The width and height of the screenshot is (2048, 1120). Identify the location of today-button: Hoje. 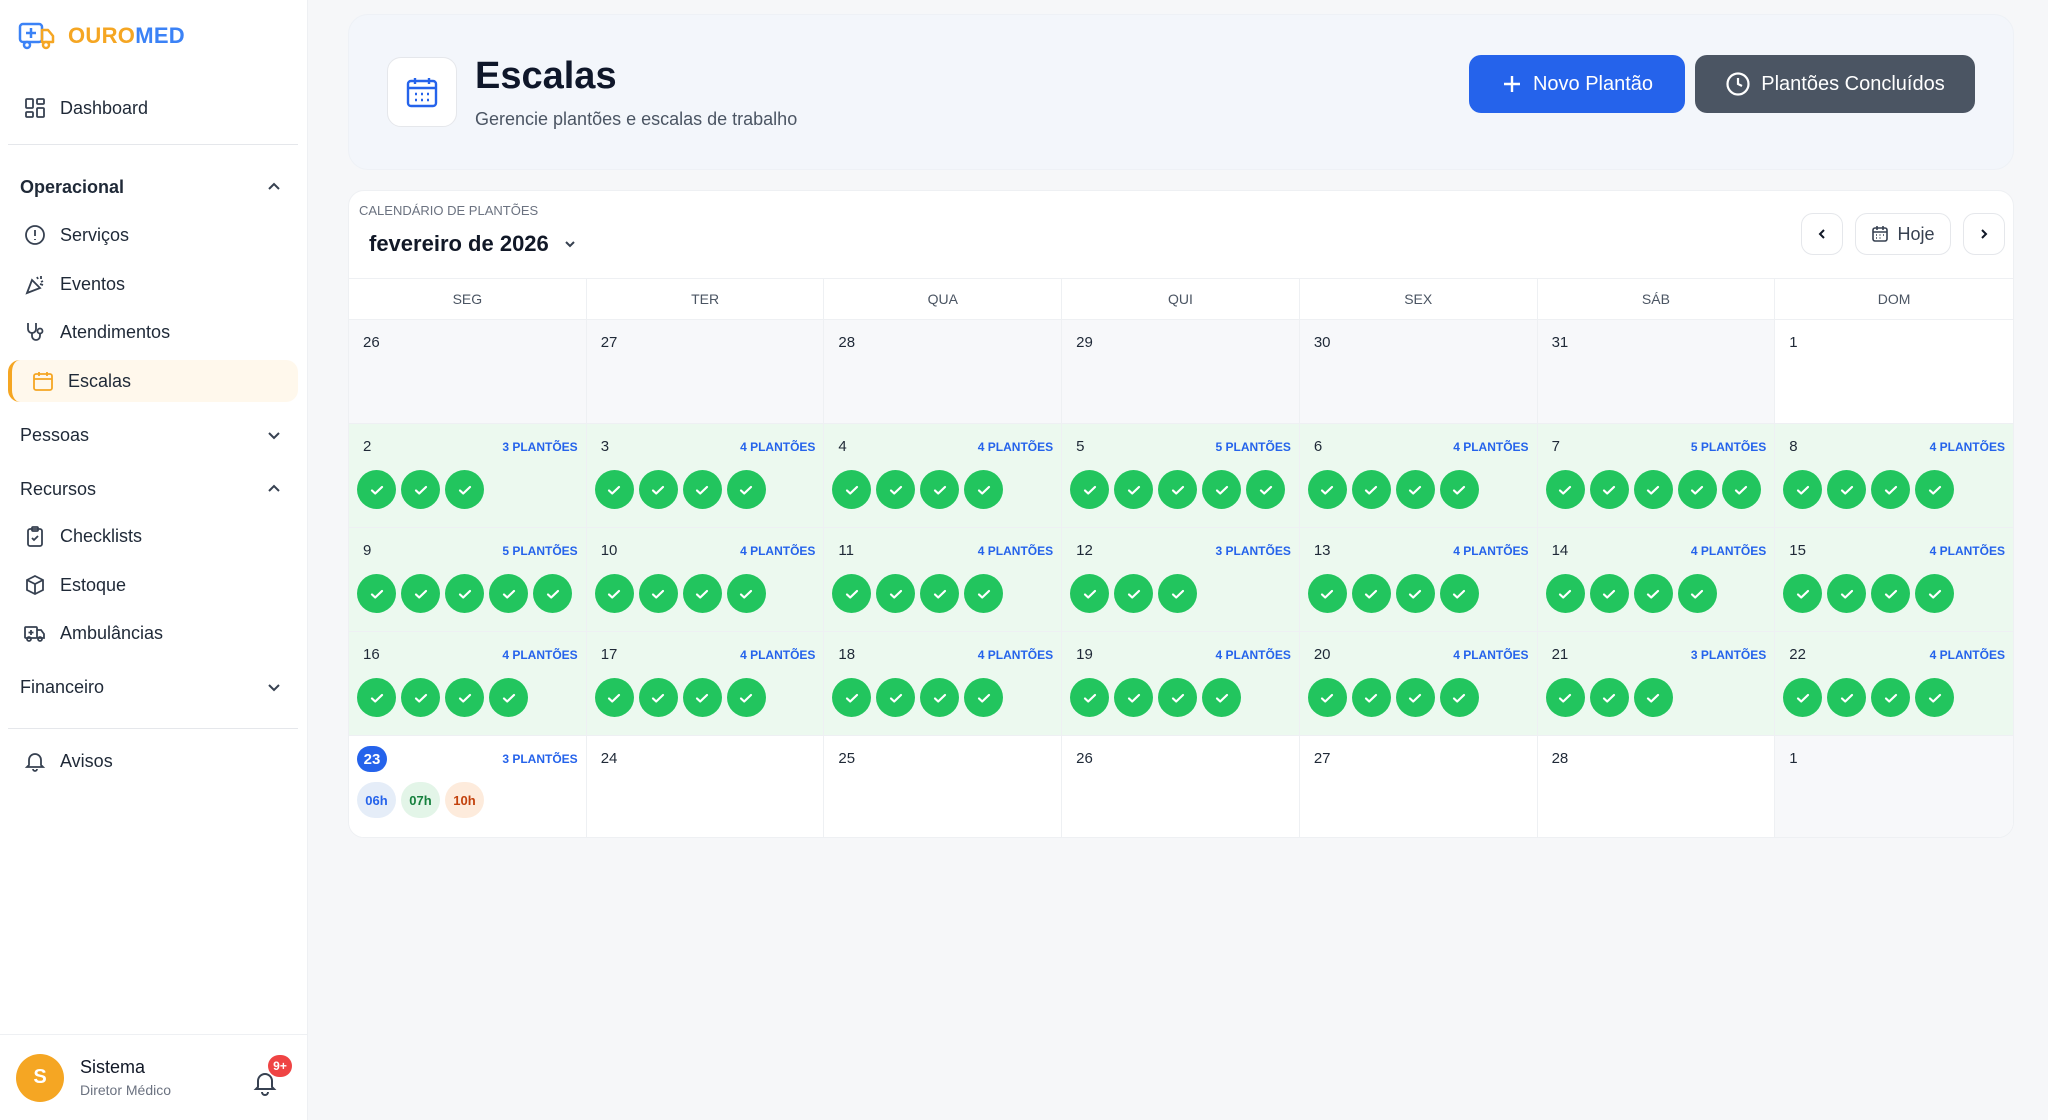
(1903, 234).